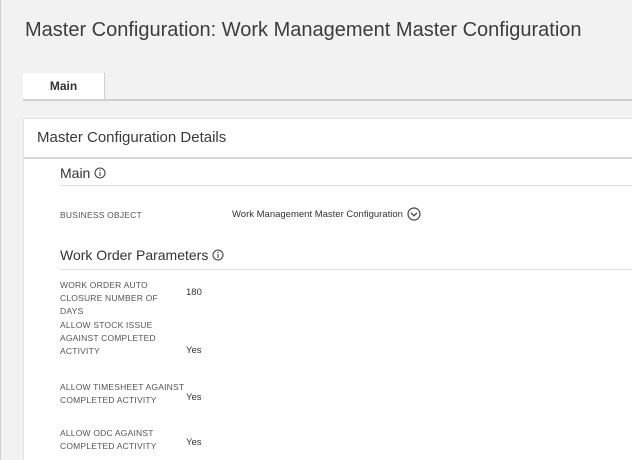 The image size is (632, 460). Describe the element at coordinates (327, 87) in the screenshot. I see `tab-bar: Main` at that location.